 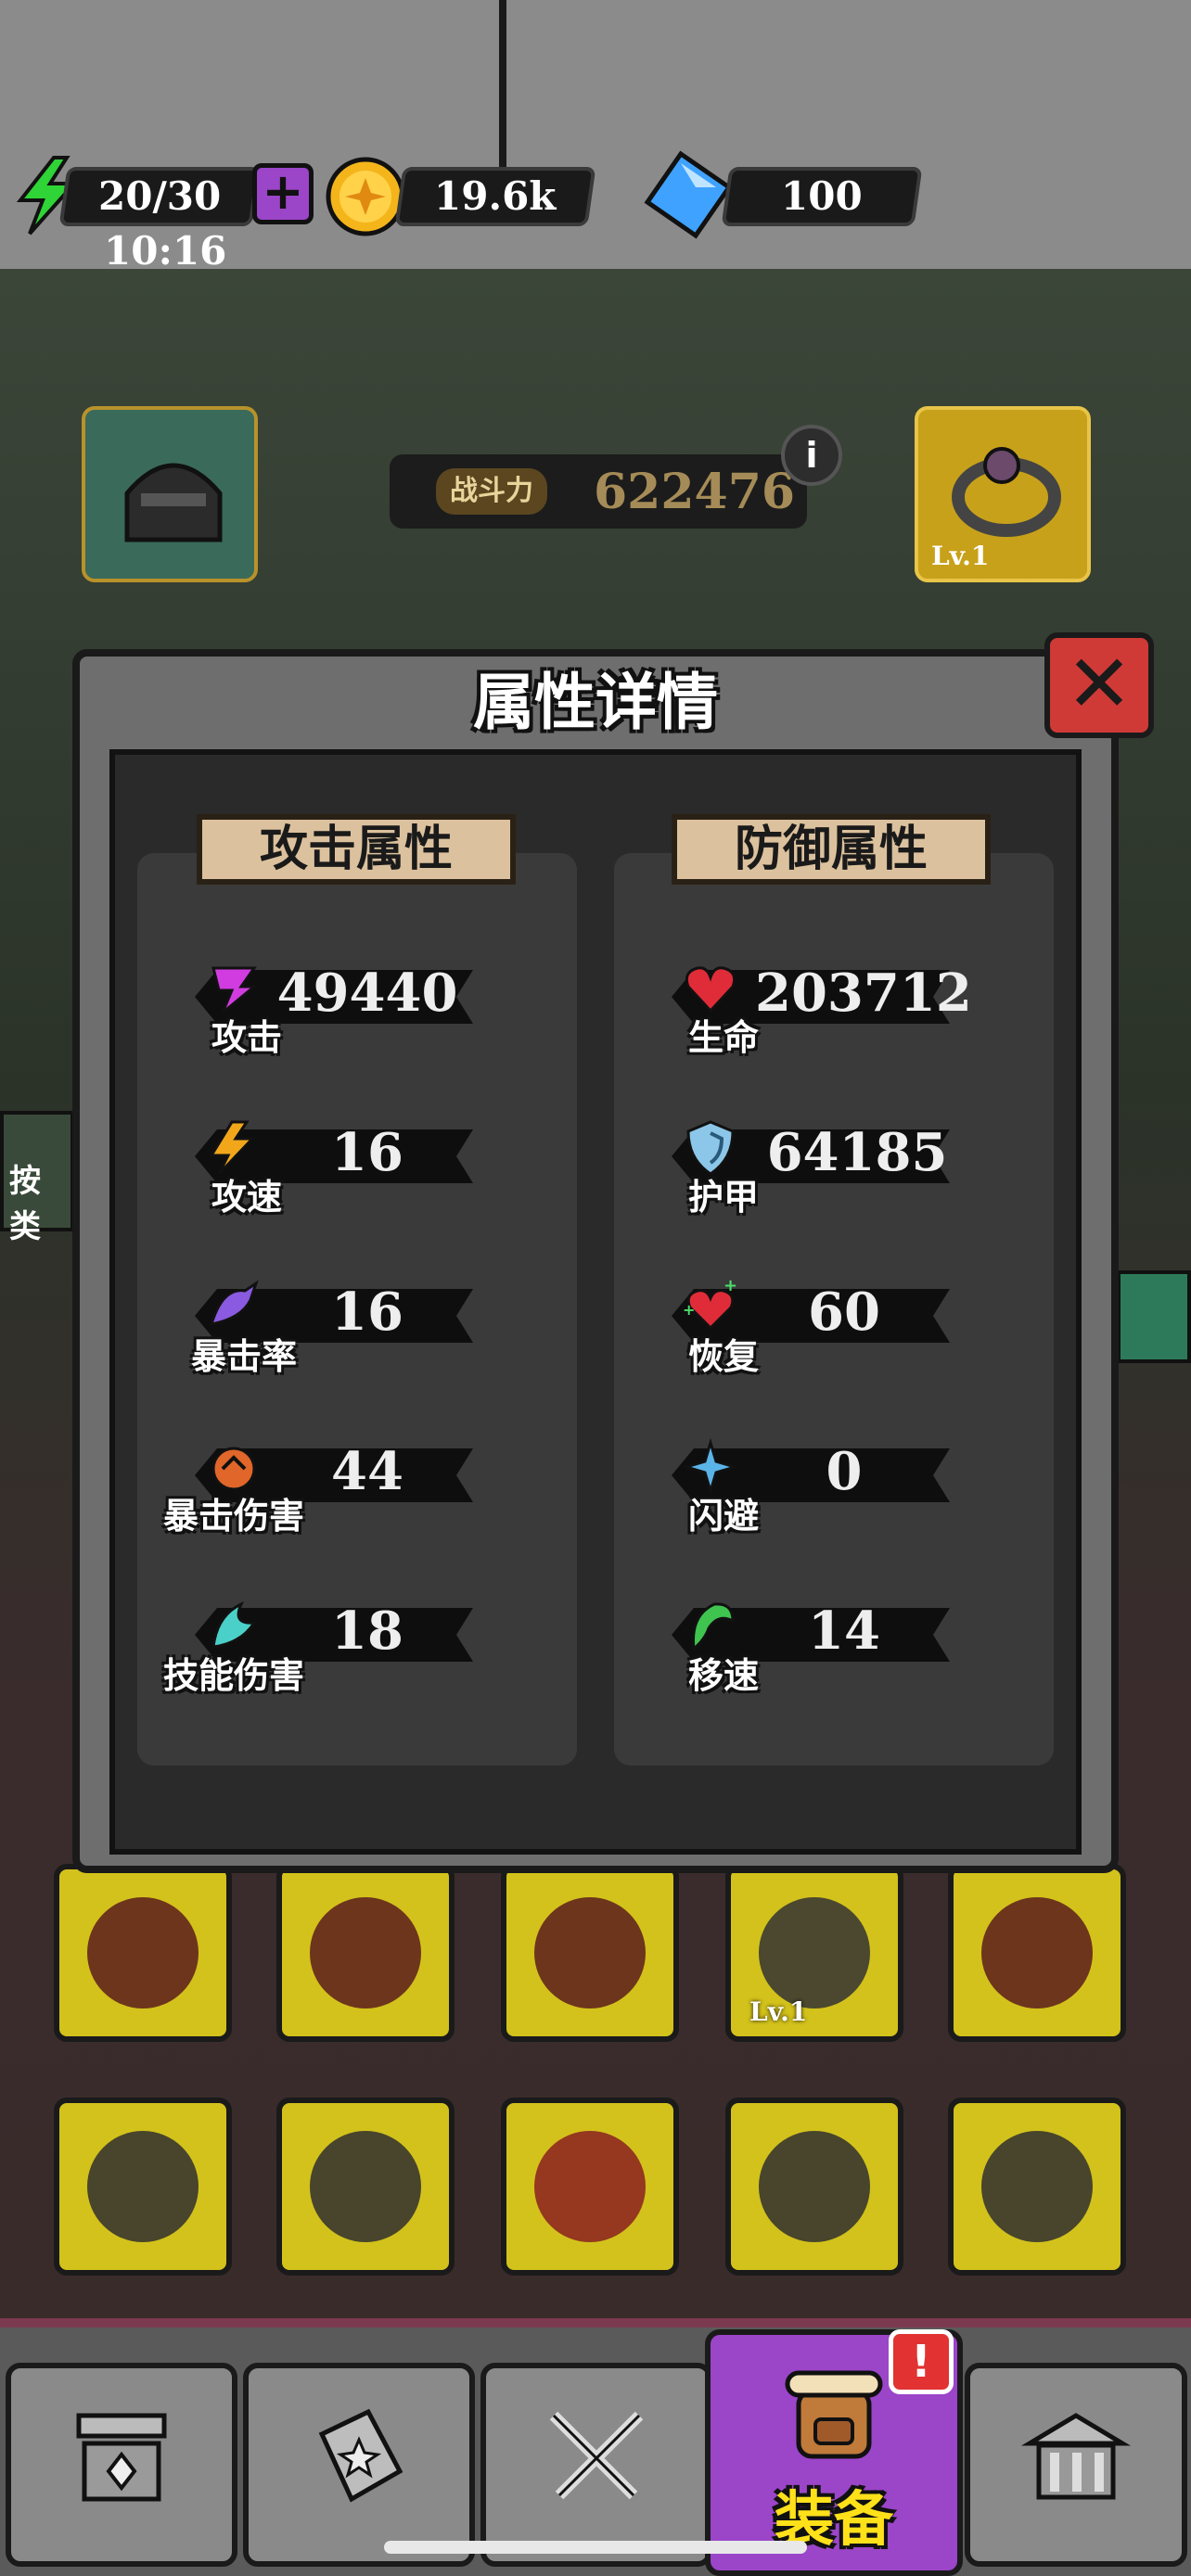 I want to click on stat-crit-damage: 44 暴击伤害, so click(x=327, y=1485).